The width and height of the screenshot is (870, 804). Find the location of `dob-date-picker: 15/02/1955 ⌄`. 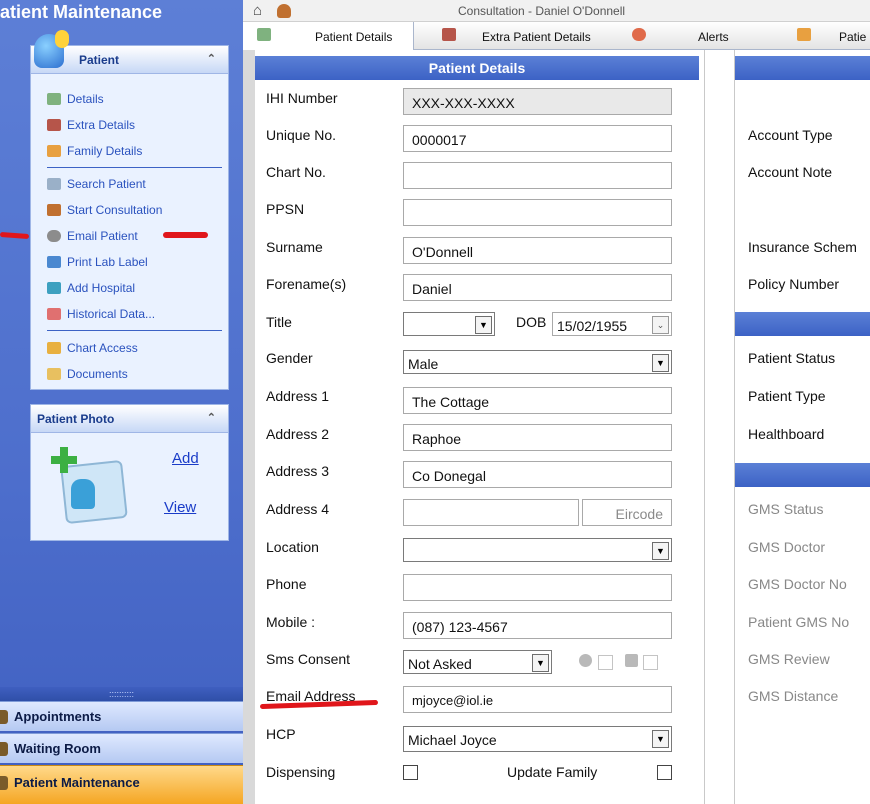

dob-date-picker: 15/02/1955 ⌄ is located at coordinates (612, 324).